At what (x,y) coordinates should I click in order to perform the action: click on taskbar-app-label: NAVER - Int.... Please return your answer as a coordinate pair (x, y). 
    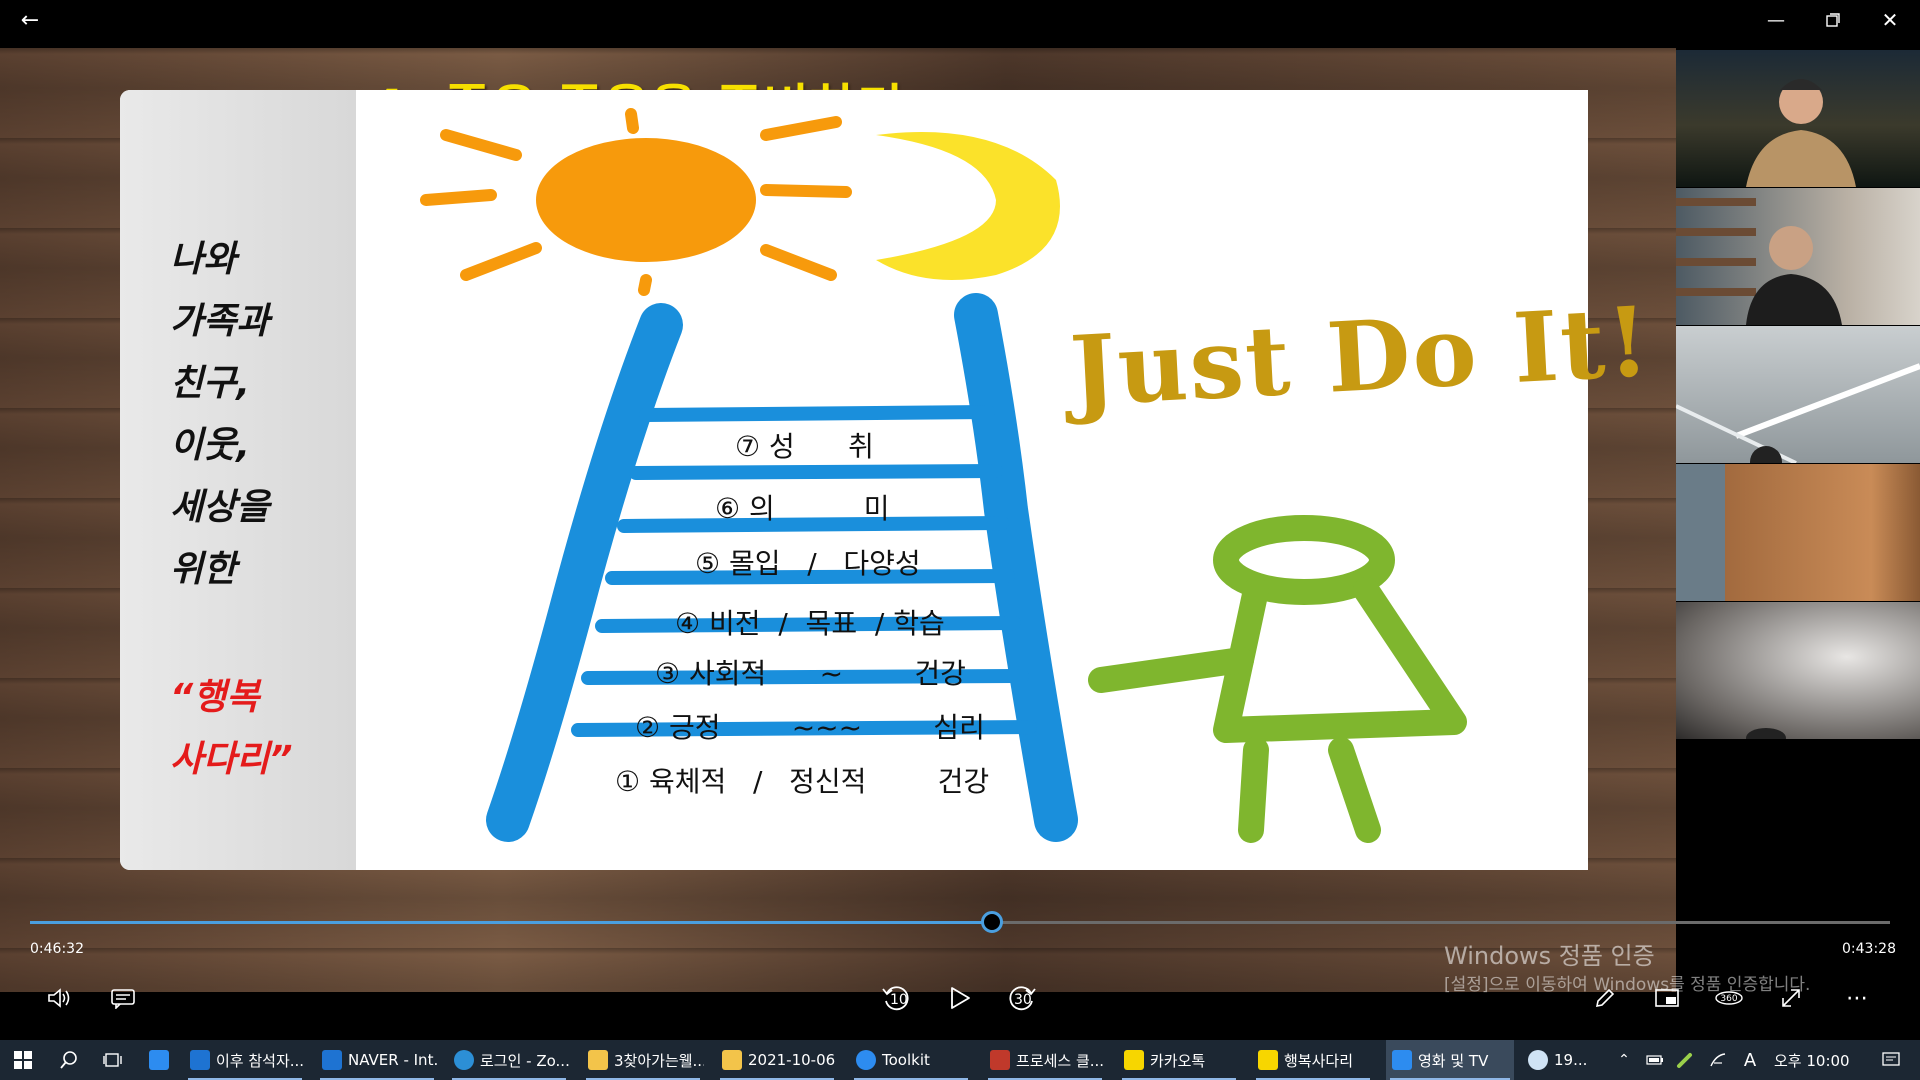
    Looking at the image, I should click on (393, 1060).